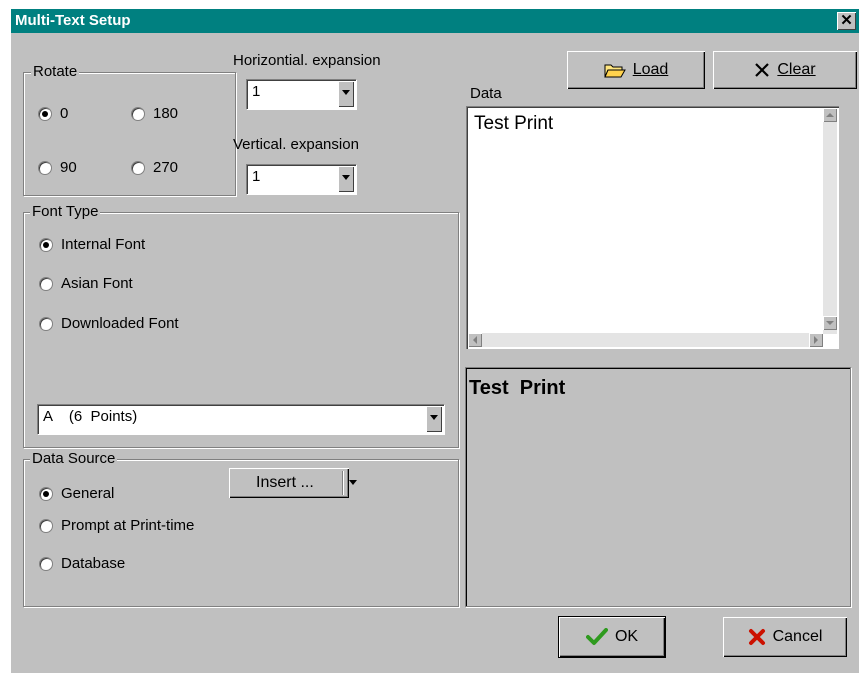 The image size is (859, 673). I want to click on rotate-270-radio: 270, so click(154, 167).